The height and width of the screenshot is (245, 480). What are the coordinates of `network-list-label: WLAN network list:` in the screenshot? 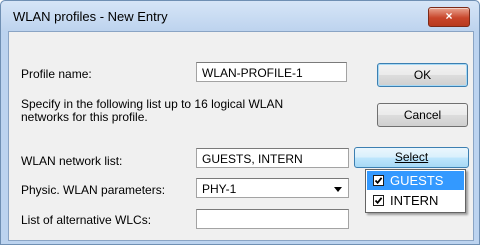 It's located at (72, 161).